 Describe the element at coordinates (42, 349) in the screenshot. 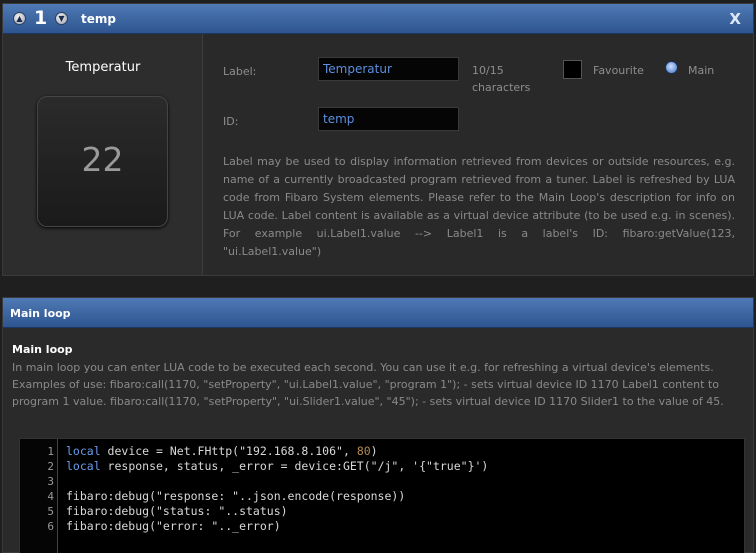

I see `main-loop-title: Main loop` at that location.